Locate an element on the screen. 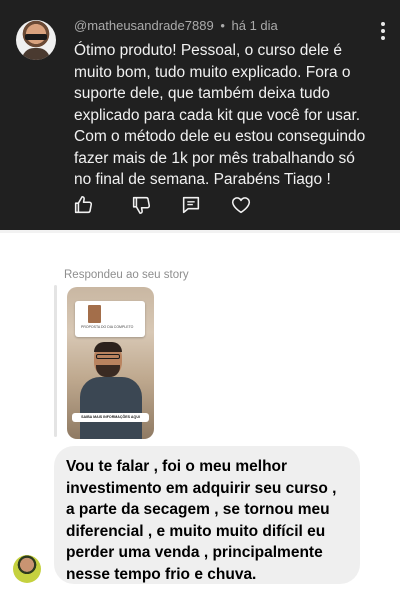  story-person-beard is located at coordinates (108, 371).